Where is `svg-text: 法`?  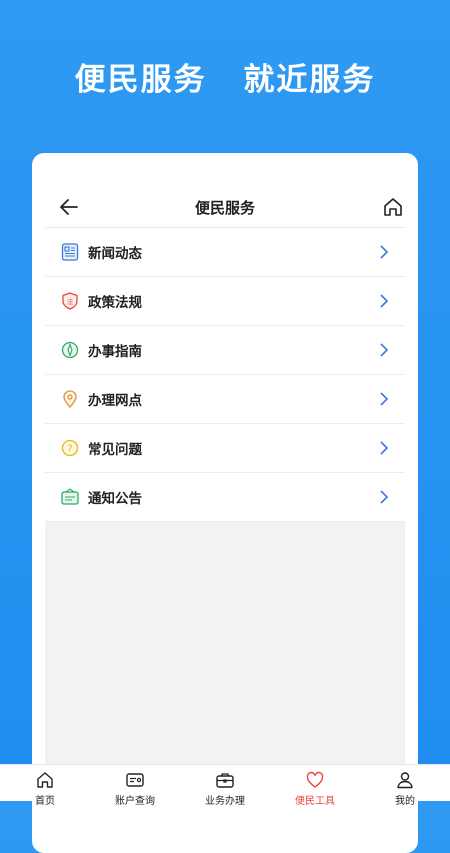 svg-text: 法 is located at coordinates (70, 301).